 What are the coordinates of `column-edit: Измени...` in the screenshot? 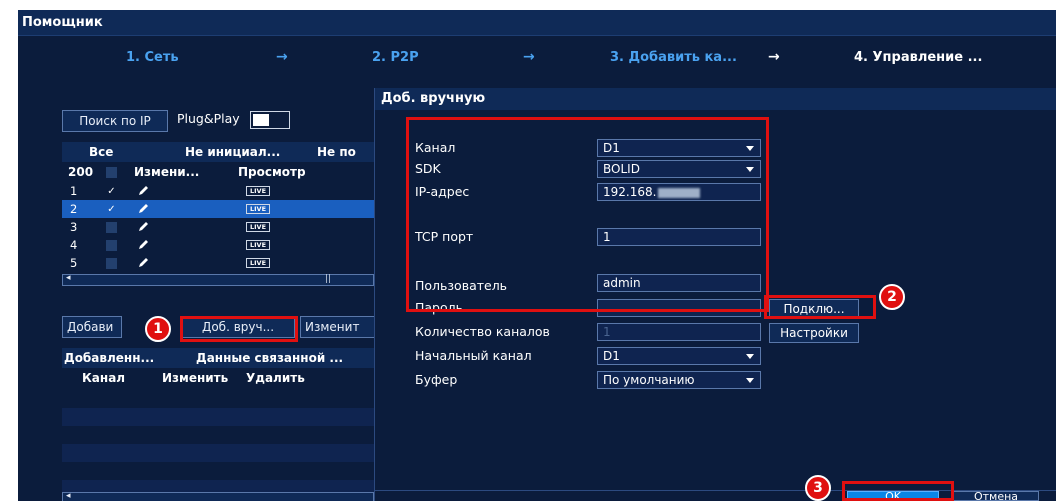 It's located at (166, 172).